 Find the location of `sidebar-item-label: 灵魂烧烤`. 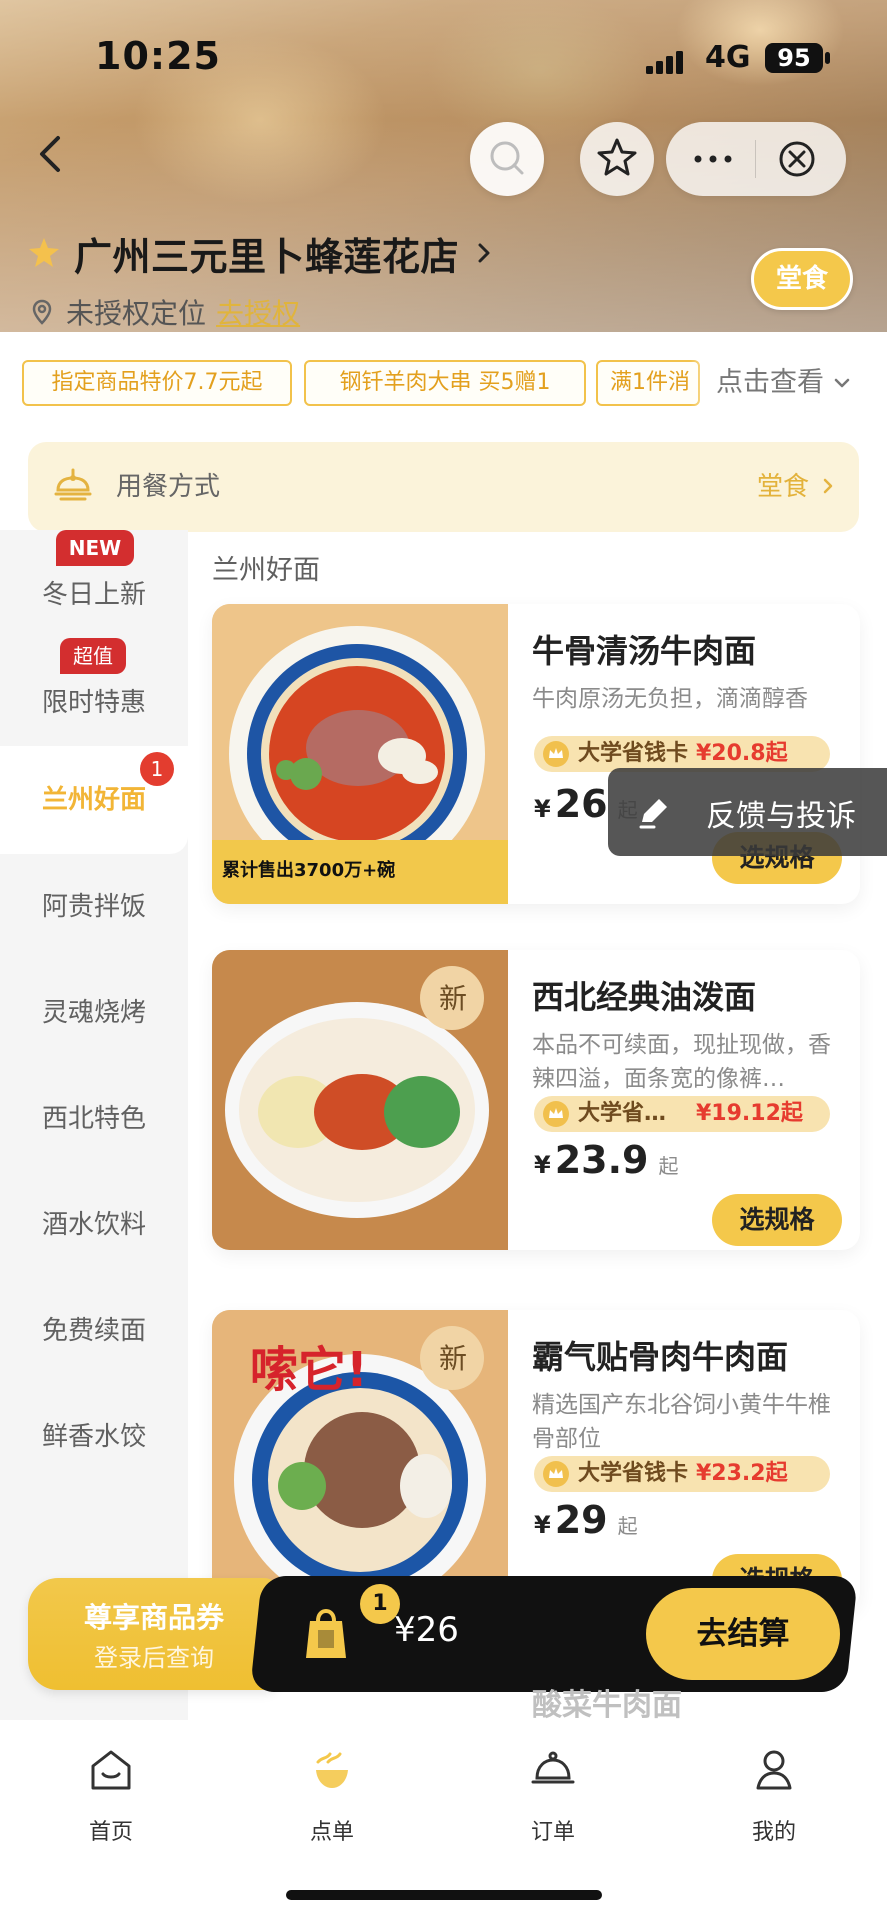

sidebar-item-label: 灵魂烧烤 is located at coordinates (93, 1013).